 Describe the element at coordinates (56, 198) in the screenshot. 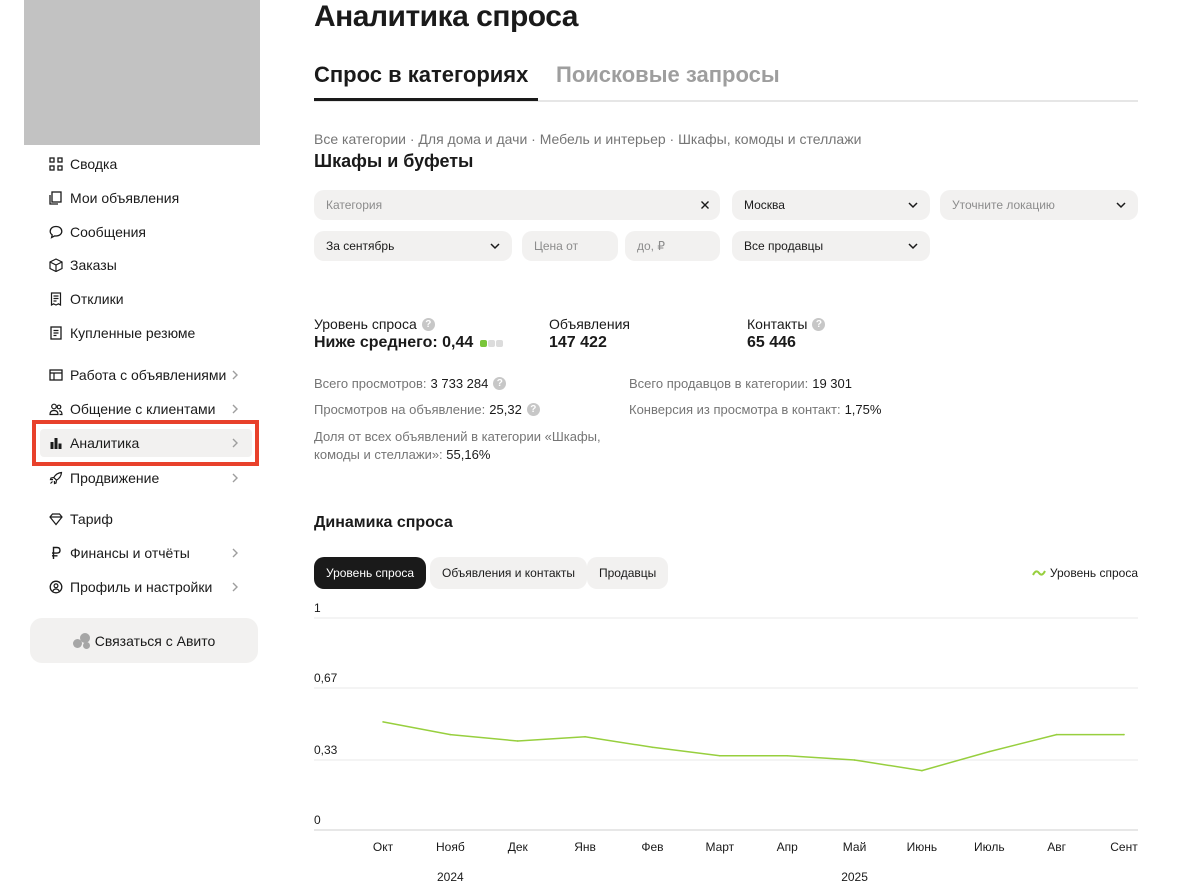

I see `copy-icon` at that location.